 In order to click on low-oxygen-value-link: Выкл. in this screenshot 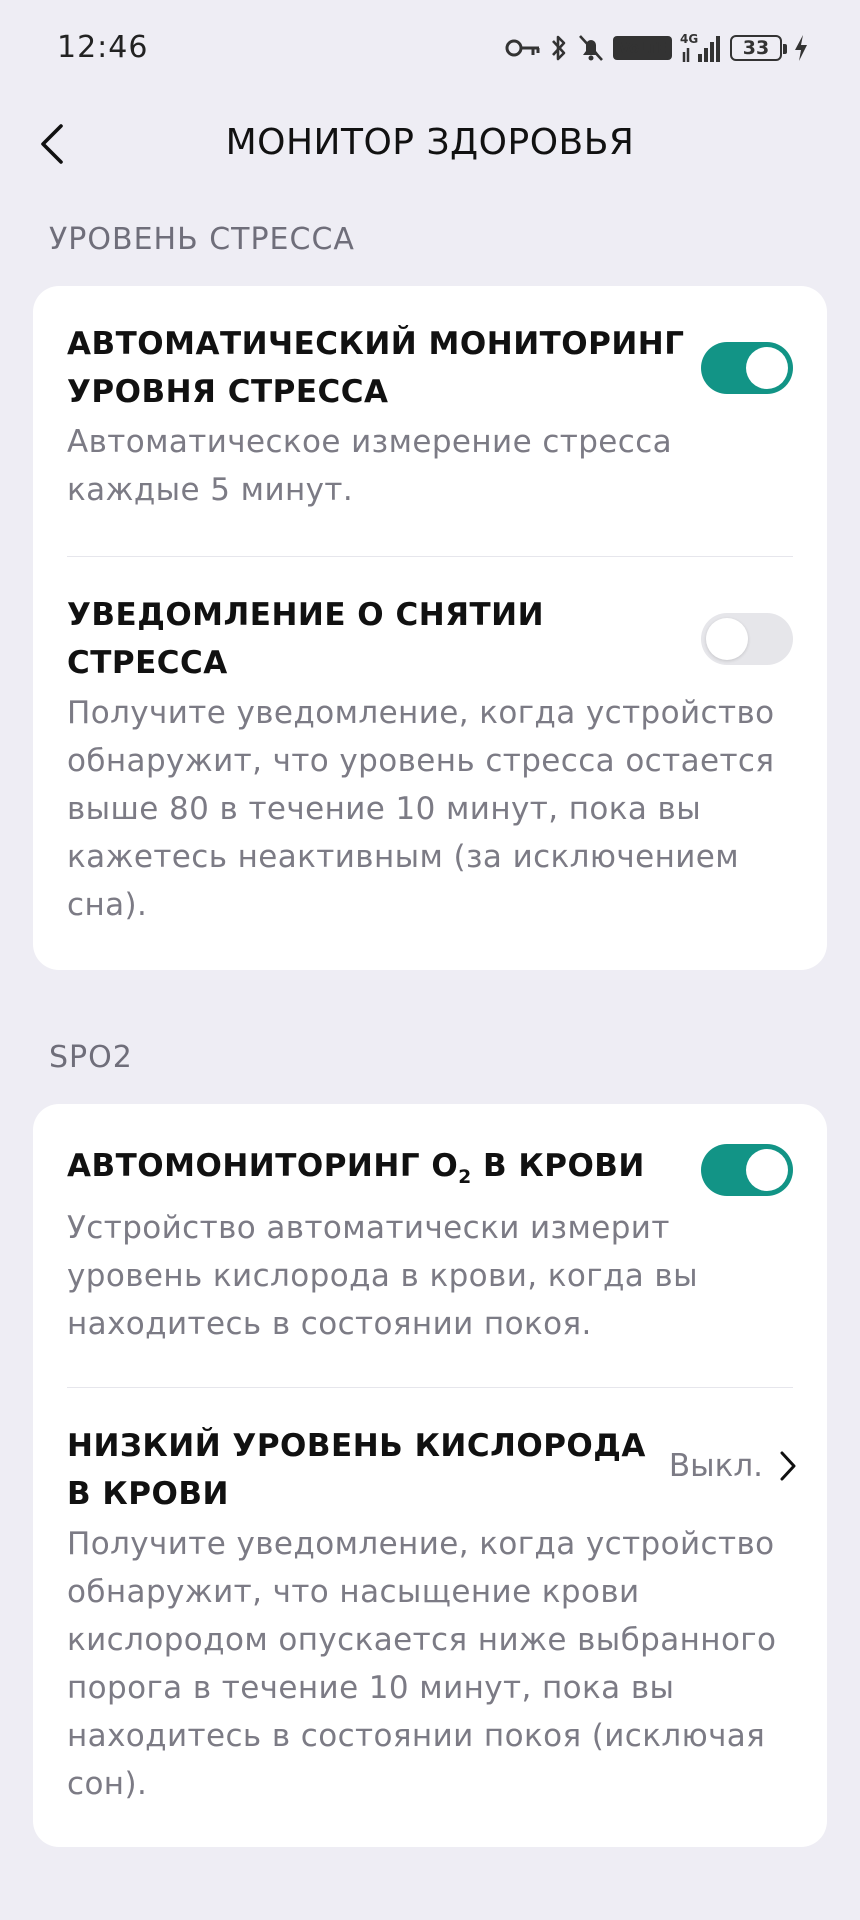, I will do `click(733, 1466)`.